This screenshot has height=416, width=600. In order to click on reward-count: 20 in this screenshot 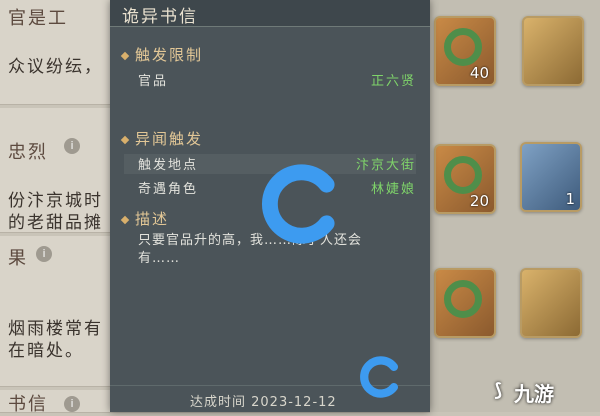, I will do `click(479, 201)`.